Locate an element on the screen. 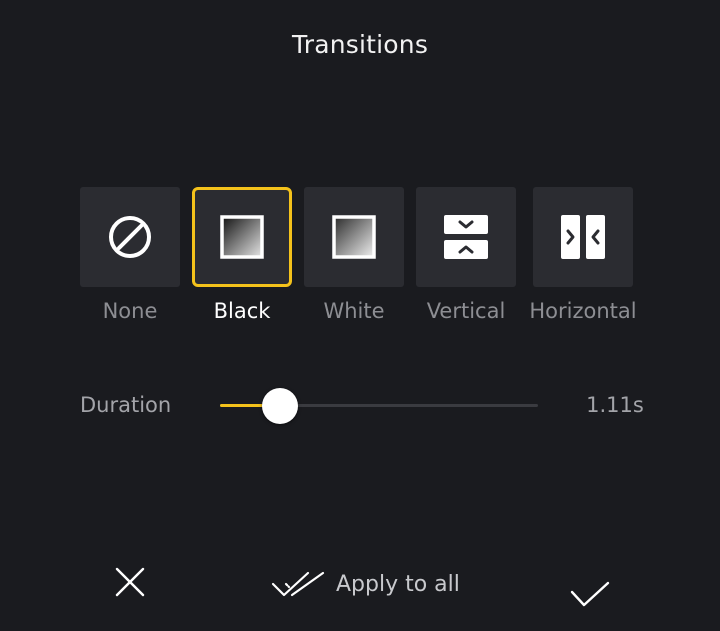  transition-option-horizontal is located at coordinates (583, 237).